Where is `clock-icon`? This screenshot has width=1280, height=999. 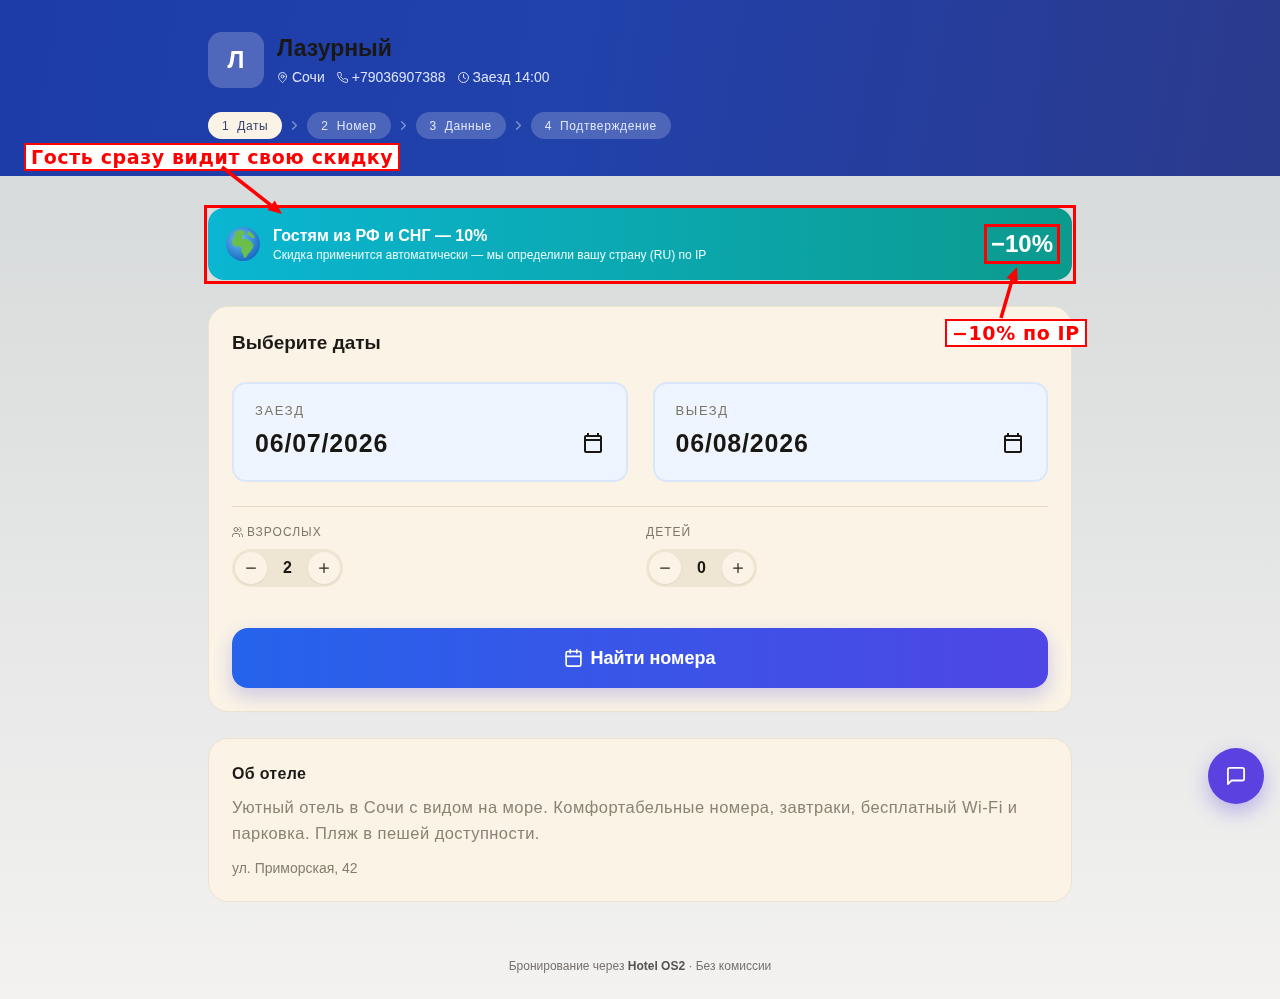
clock-icon is located at coordinates (463, 77).